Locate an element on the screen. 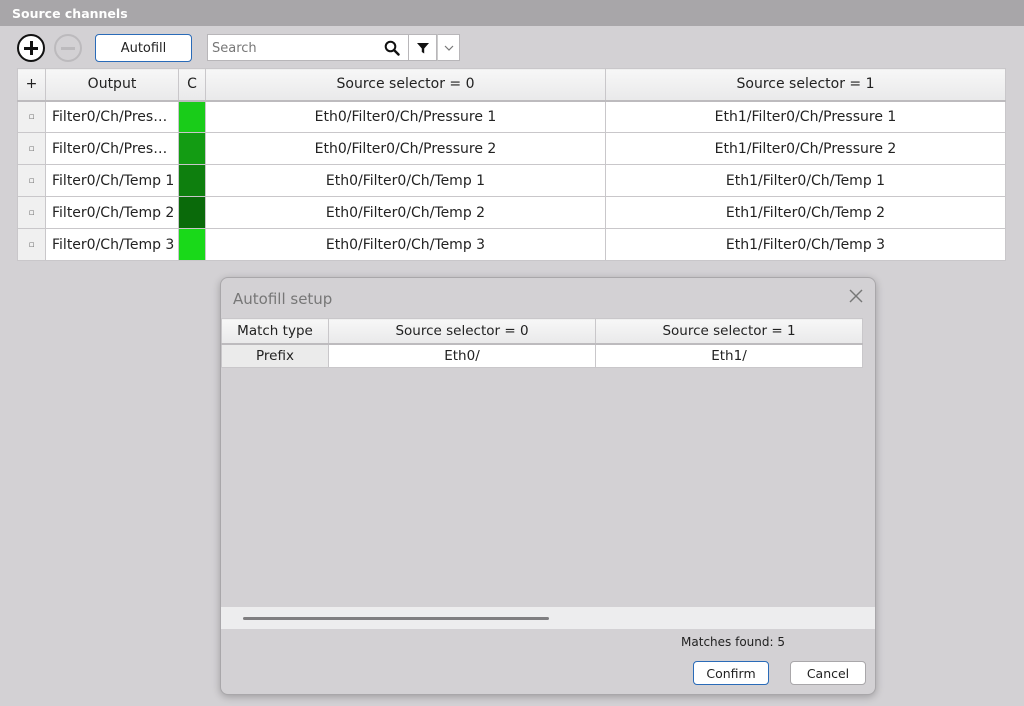 The height and width of the screenshot is (706, 1024). scrollbar-thumb is located at coordinates (396, 618).